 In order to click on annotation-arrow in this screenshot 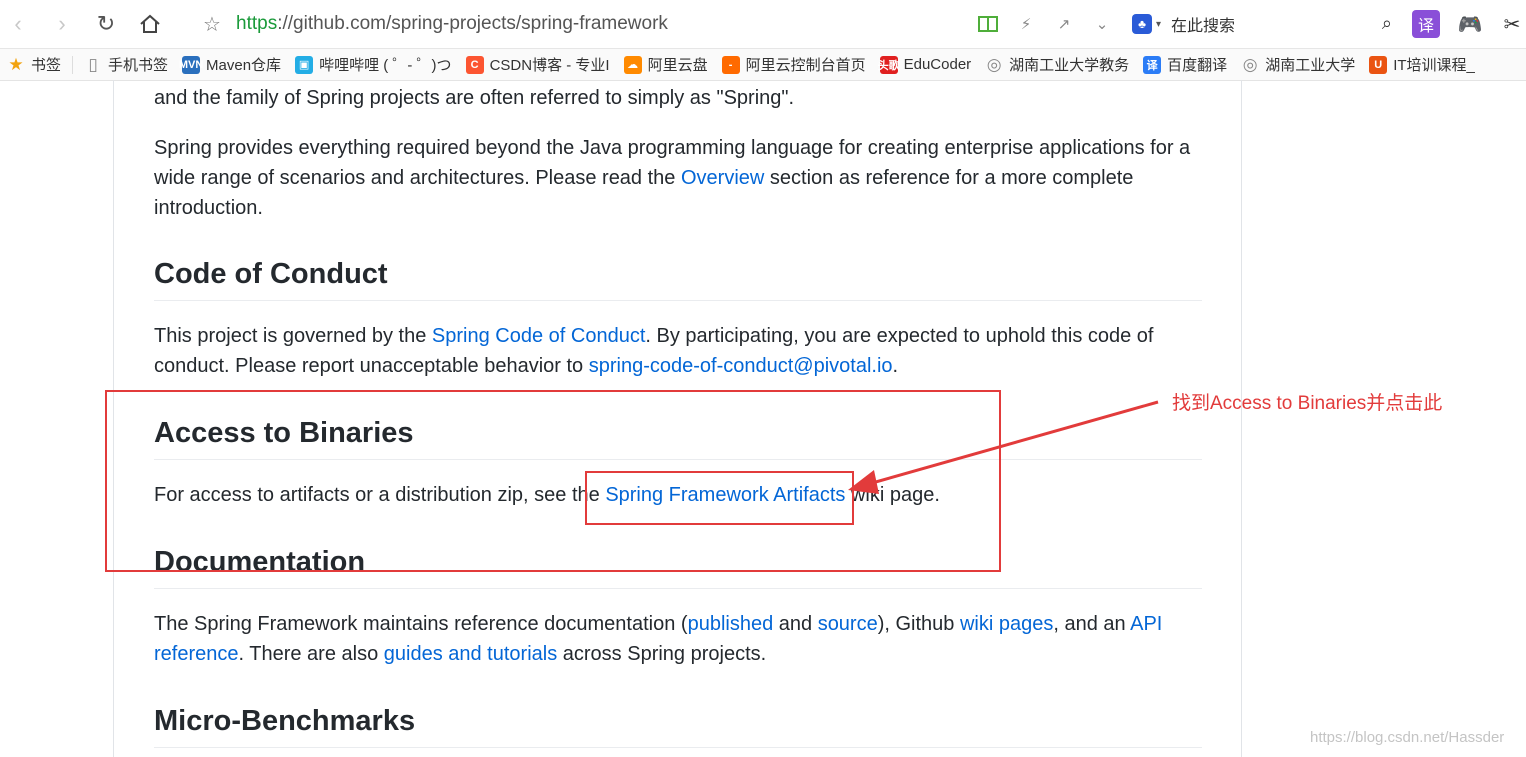, I will do `click(1003, 447)`.